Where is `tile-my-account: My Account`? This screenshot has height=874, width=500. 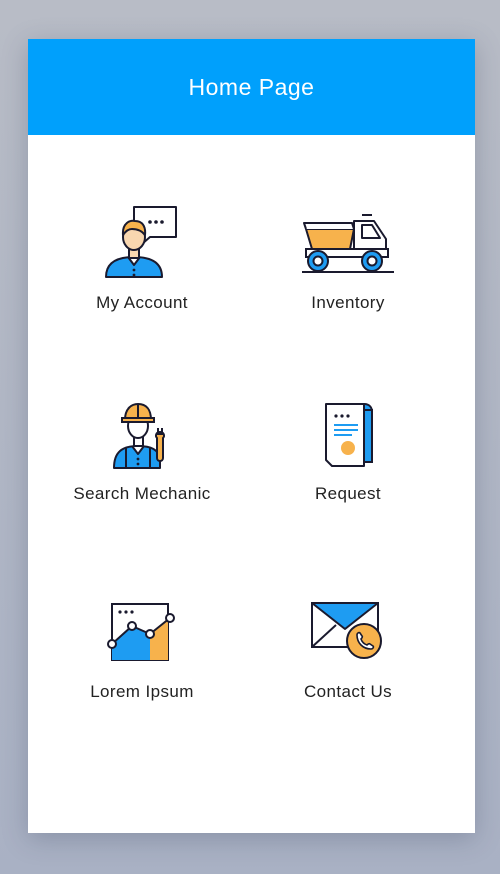 tile-my-account: My Account is located at coordinates (142, 271).